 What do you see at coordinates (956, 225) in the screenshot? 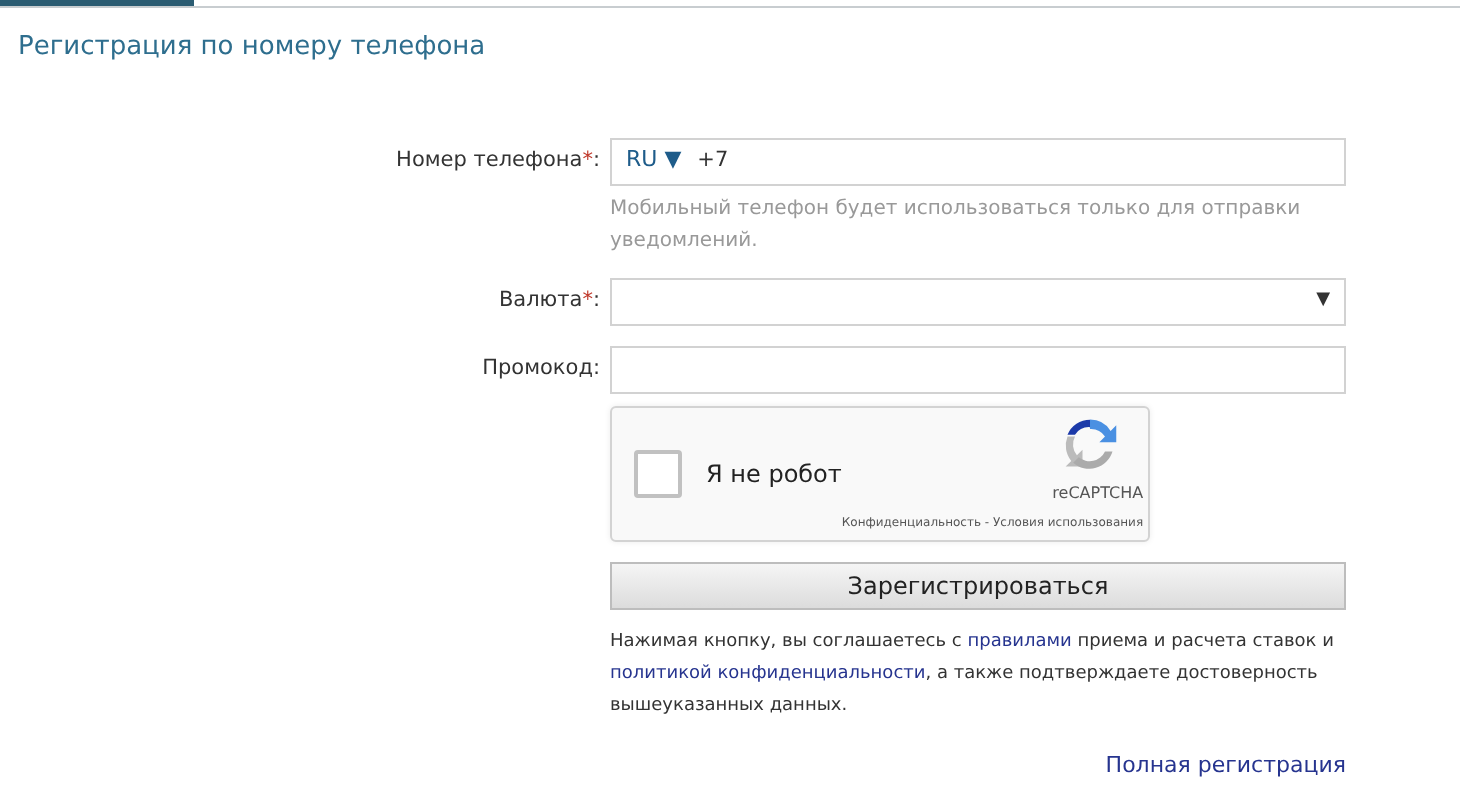
I see `hint-text: Мобильный телефон будет использоваться только для отправки уведомлений.` at bounding box center [956, 225].